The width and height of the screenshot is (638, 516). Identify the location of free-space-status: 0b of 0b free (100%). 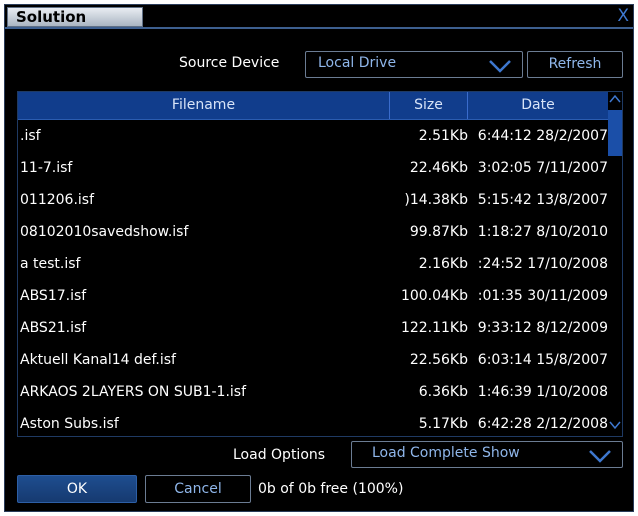
(331, 489).